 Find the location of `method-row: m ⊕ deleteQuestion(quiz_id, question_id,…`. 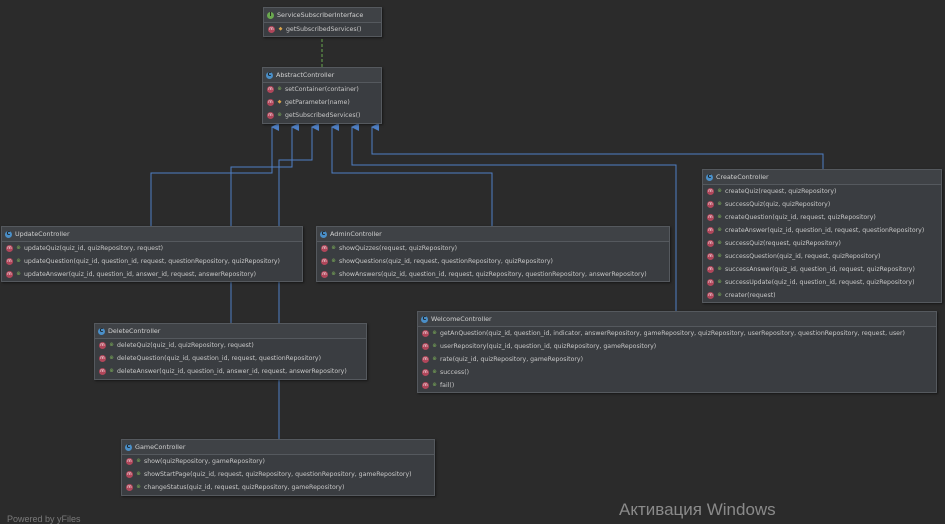

method-row: m ⊕ deleteQuestion(quiz_id, question_id,… is located at coordinates (230, 358).